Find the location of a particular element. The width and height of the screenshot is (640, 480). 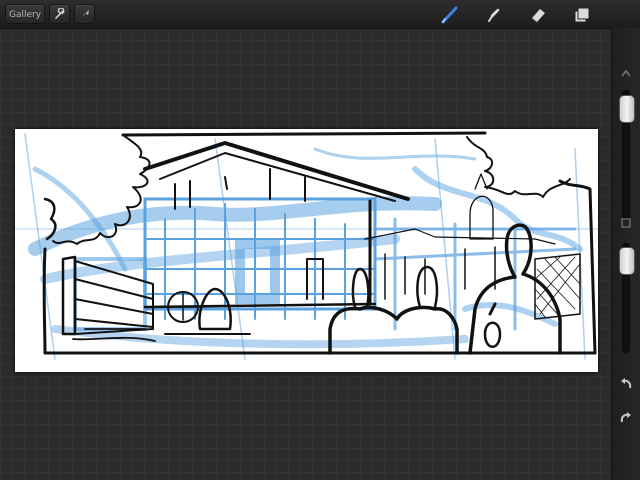

actions-icon is located at coordinates (85, 14).